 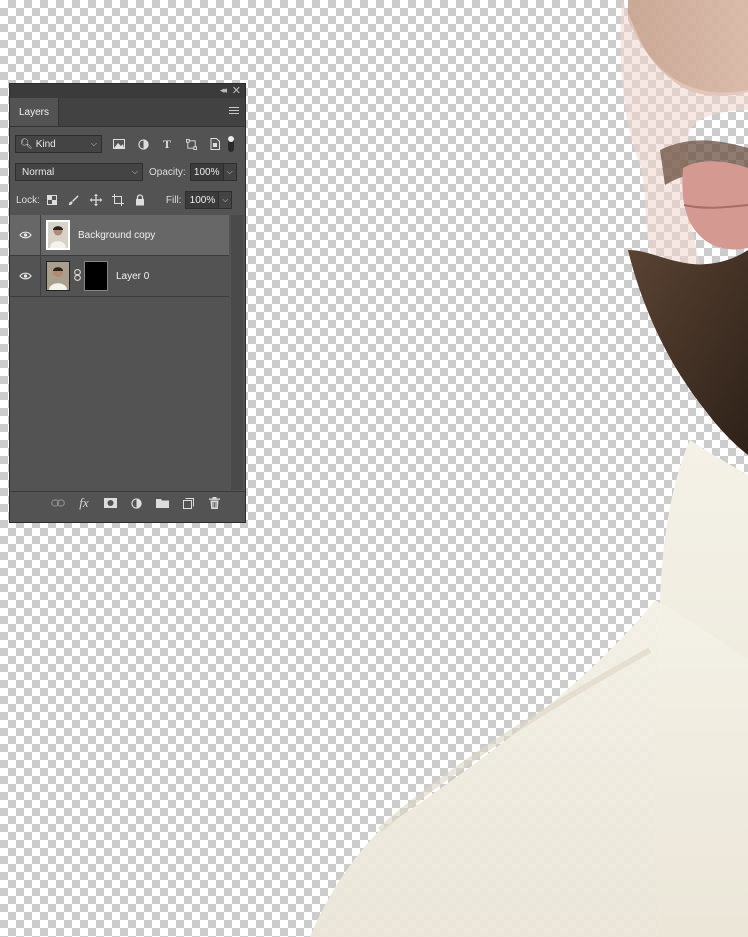 I want to click on blend-row: Normal ⌵ Opacity: 100% ⌵, so click(x=127, y=172).